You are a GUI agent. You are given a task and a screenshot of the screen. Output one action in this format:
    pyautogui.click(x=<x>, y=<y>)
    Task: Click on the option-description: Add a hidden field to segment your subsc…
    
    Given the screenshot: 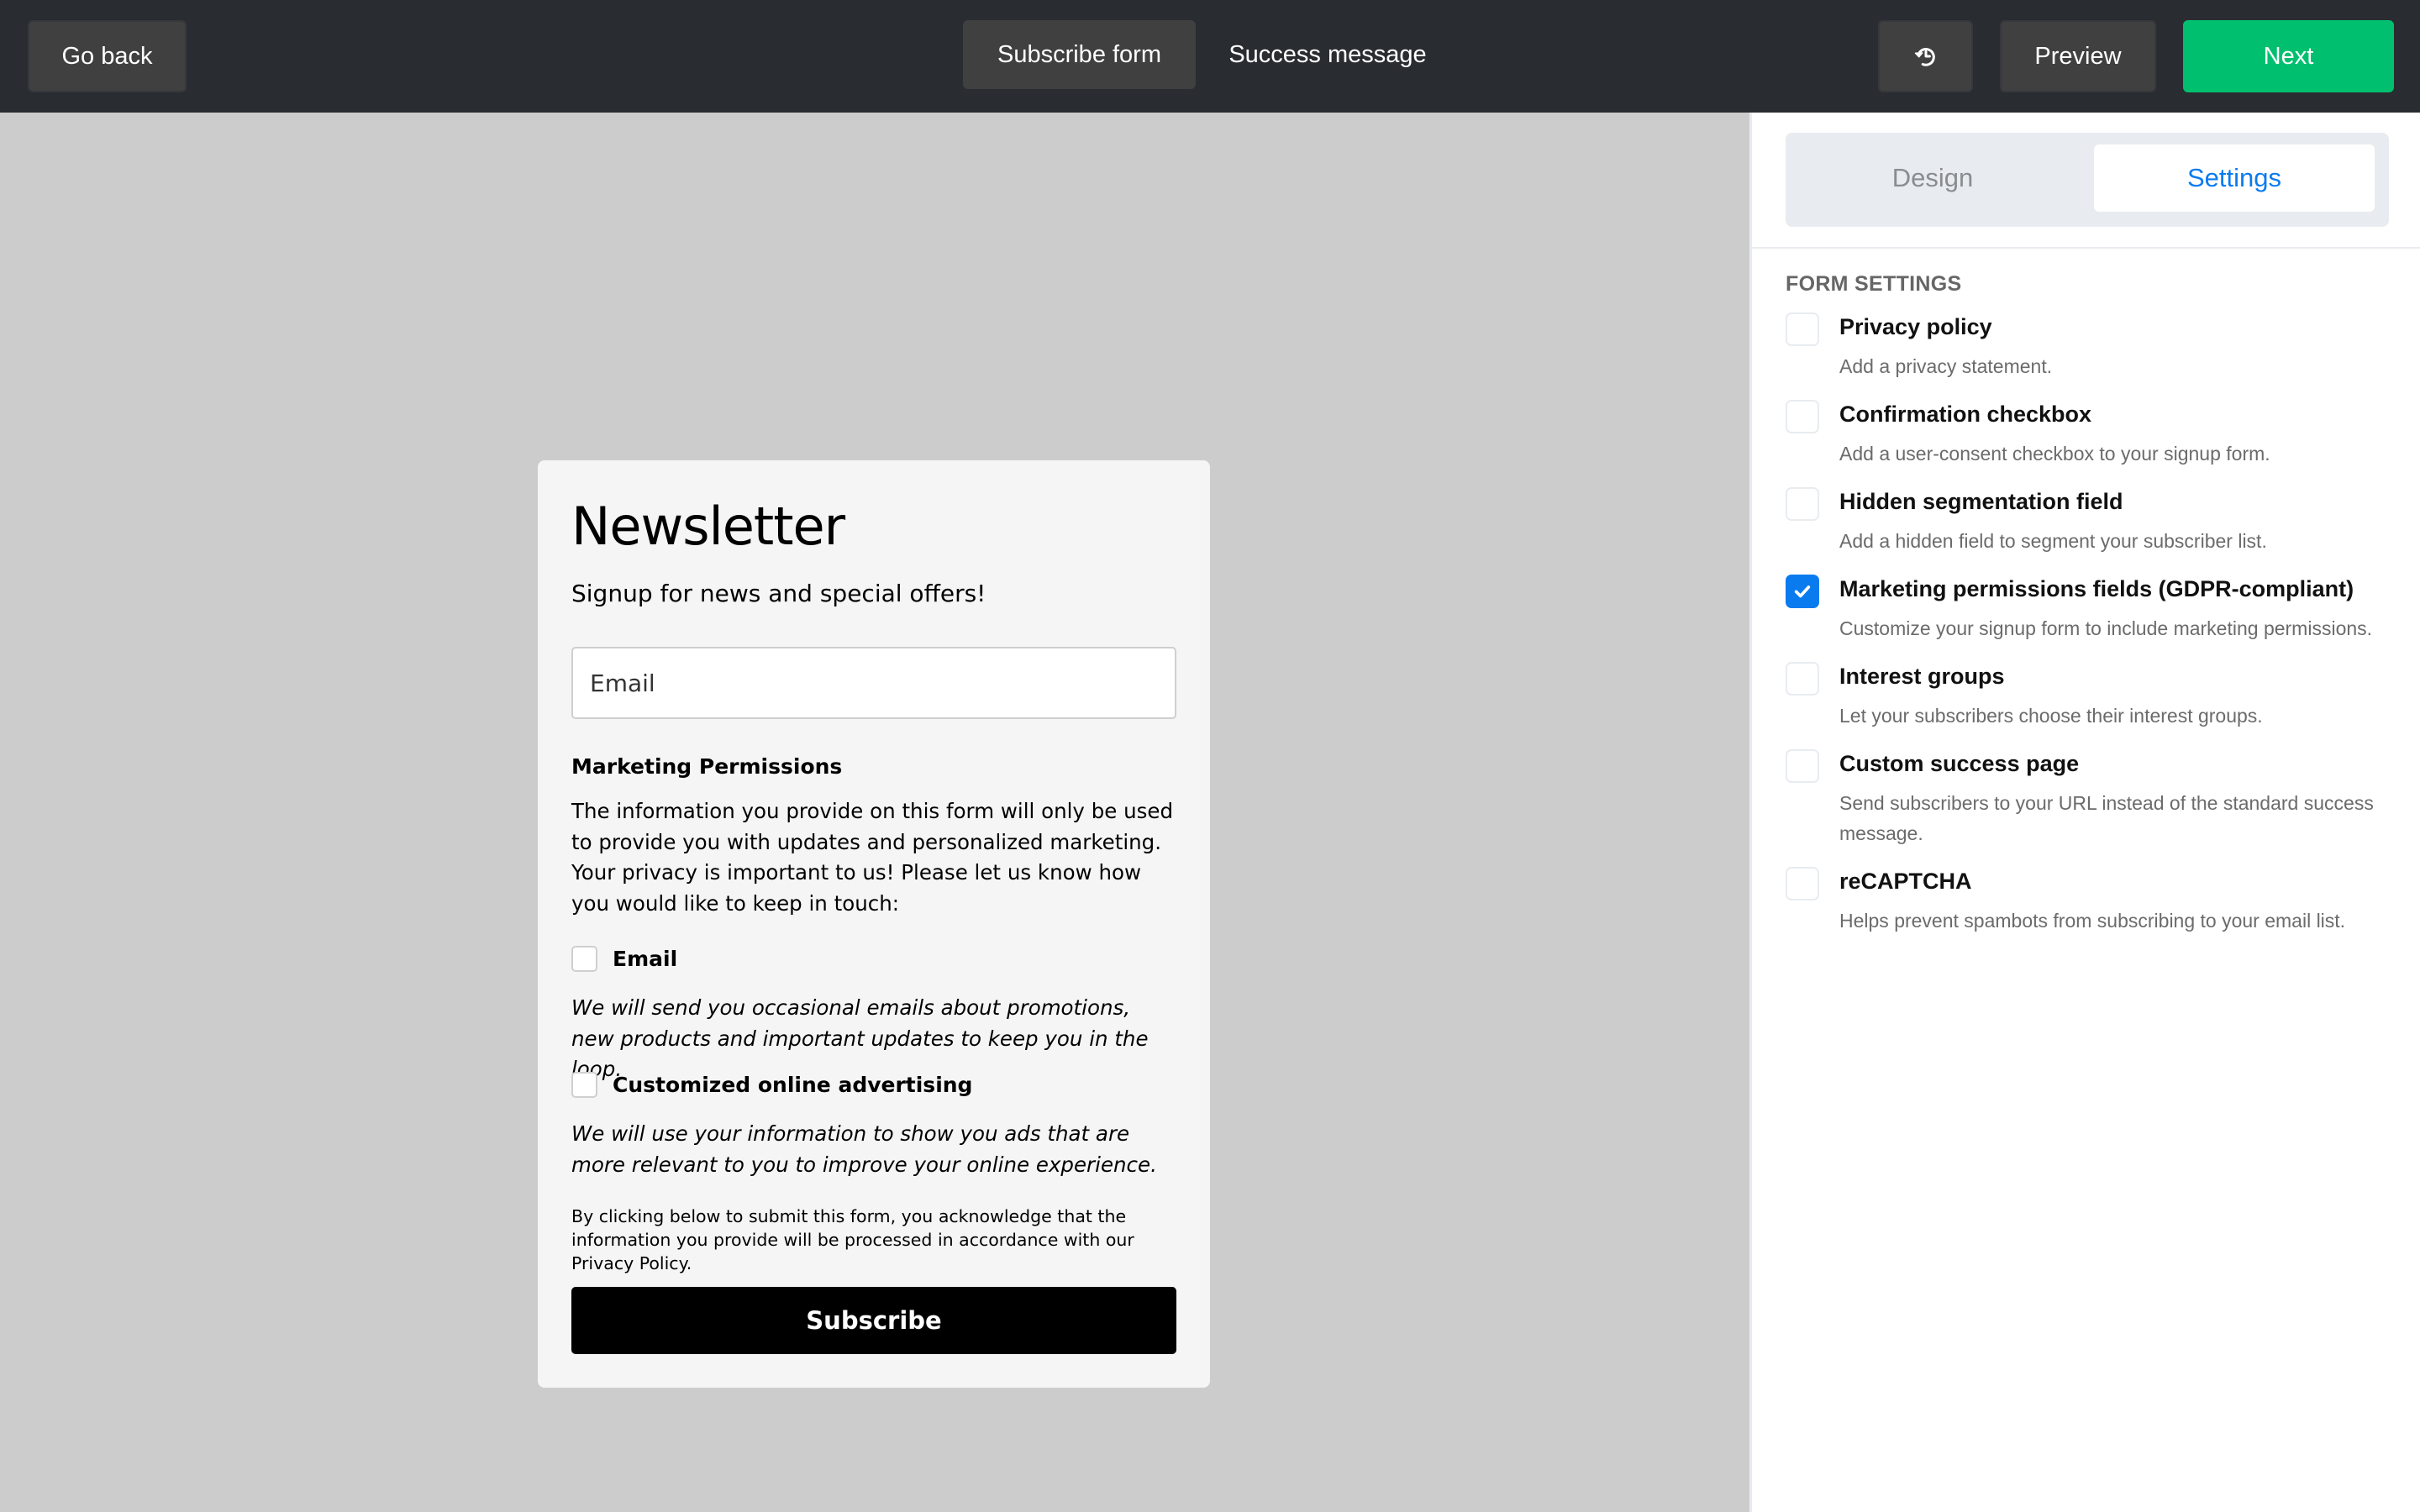 What is the action you would take?
    pyautogui.click(x=2053, y=541)
    